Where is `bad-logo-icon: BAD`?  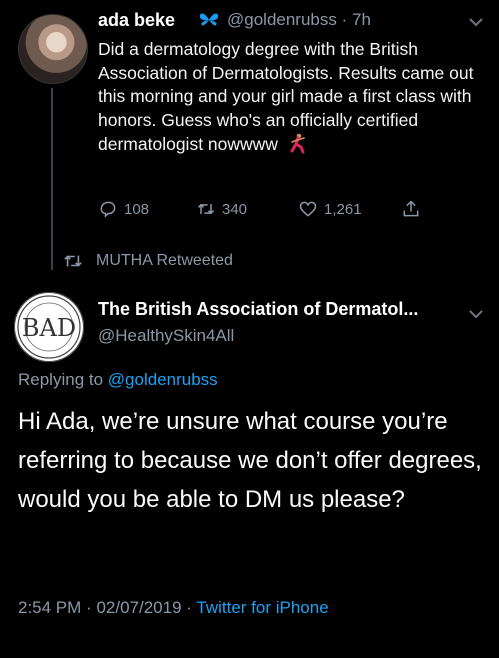
bad-logo-icon: BAD is located at coordinates (49, 327).